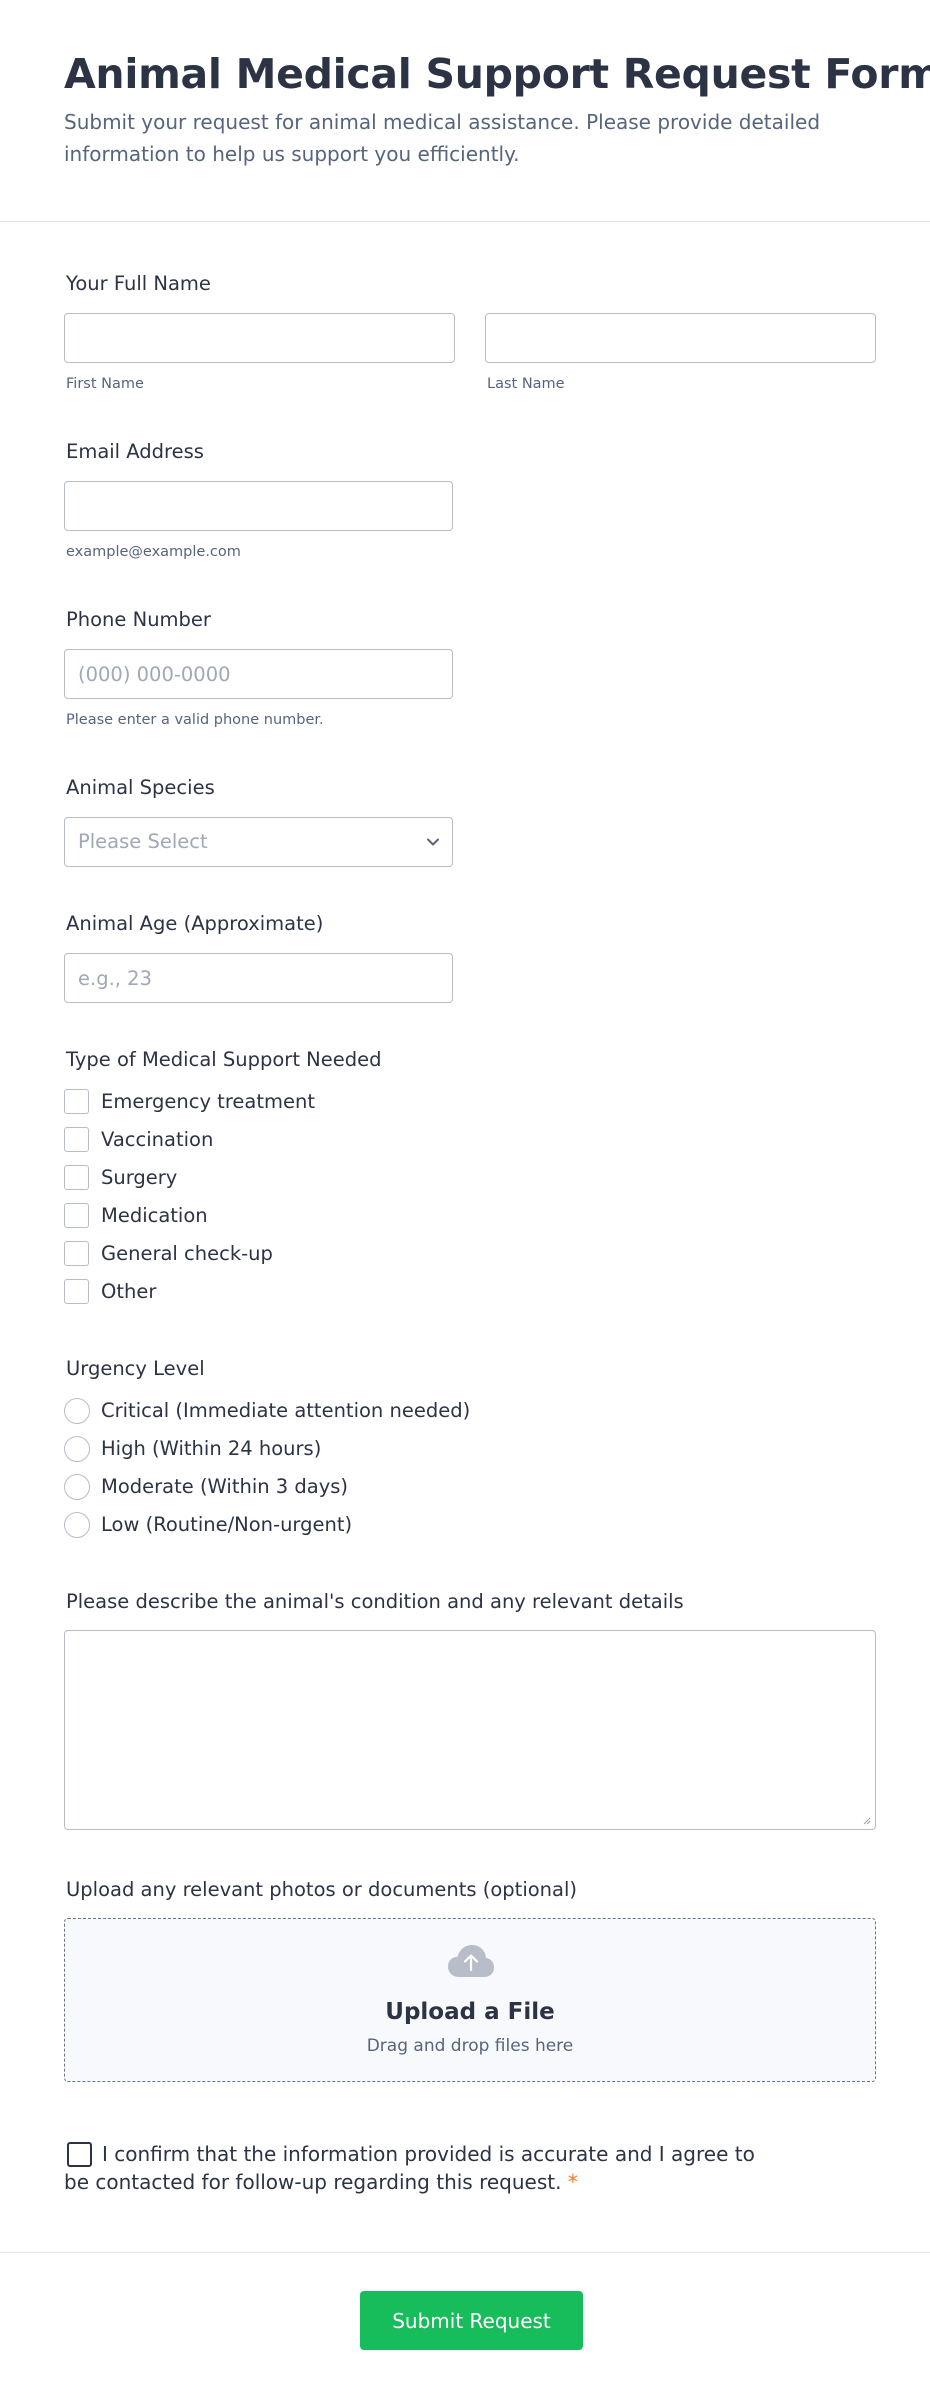 The height and width of the screenshot is (2400, 930). Describe the element at coordinates (526, 384) in the screenshot. I see `last-name-sublabel: Last Name` at that location.